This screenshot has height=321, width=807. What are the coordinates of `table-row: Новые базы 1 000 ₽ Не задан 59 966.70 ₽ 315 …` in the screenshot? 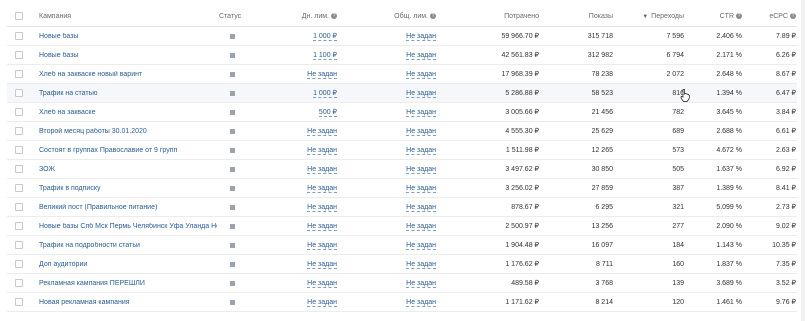 It's located at (402, 36).